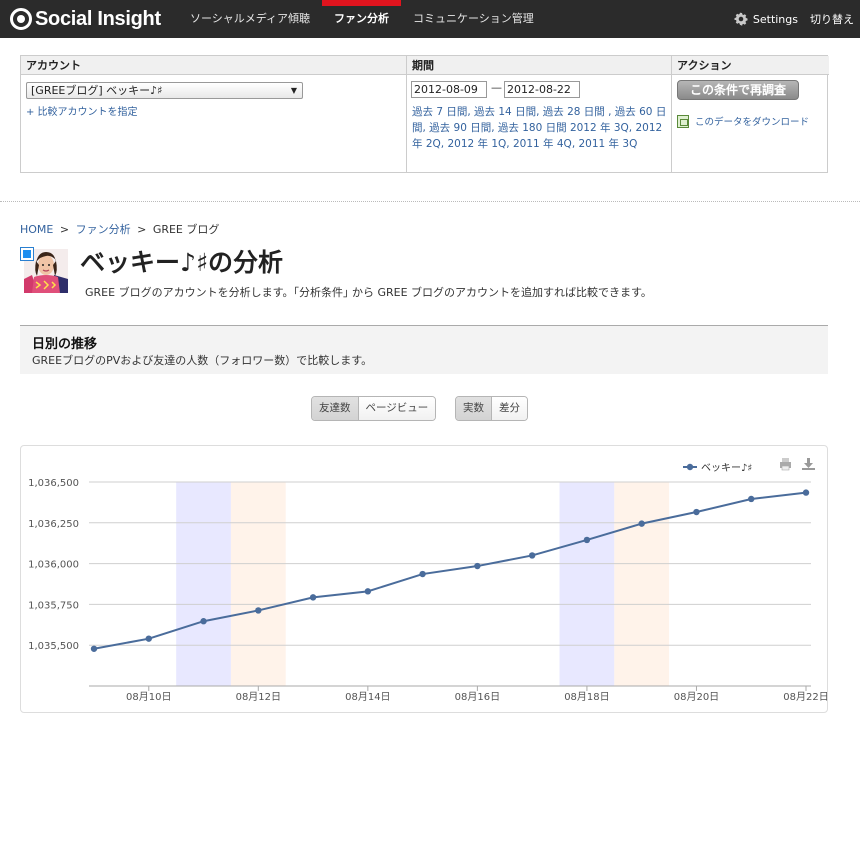  What do you see at coordinates (213, 65) in the screenshot?
I see `account-header: アカウント` at bounding box center [213, 65].